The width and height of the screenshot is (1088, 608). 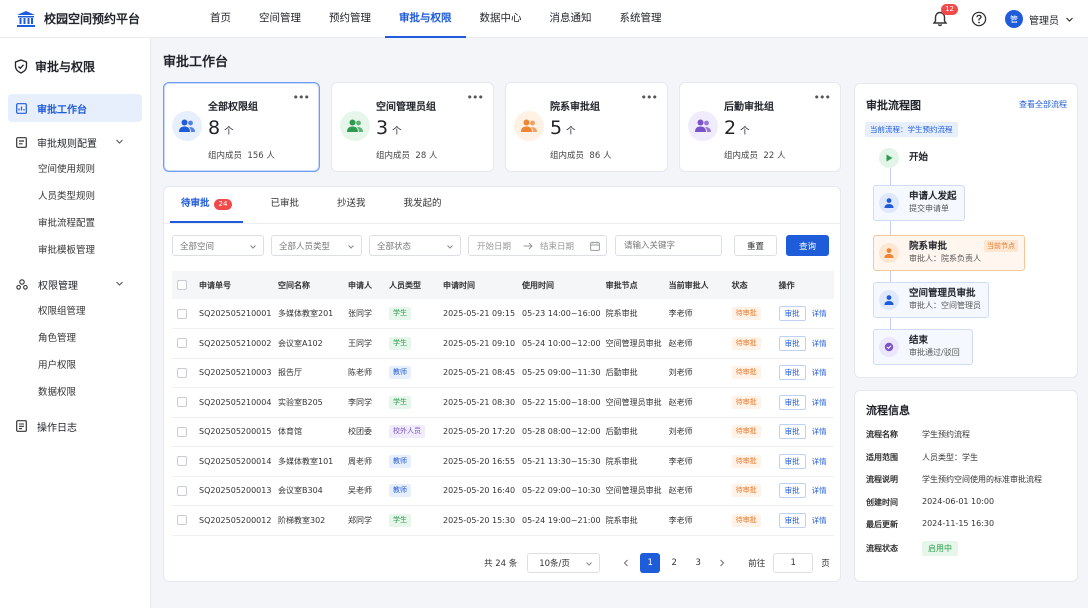 What do you see at coordinates (220, 19) in the screenshot?
I see `nav-home: 首页` at bounding box center [220, 19].